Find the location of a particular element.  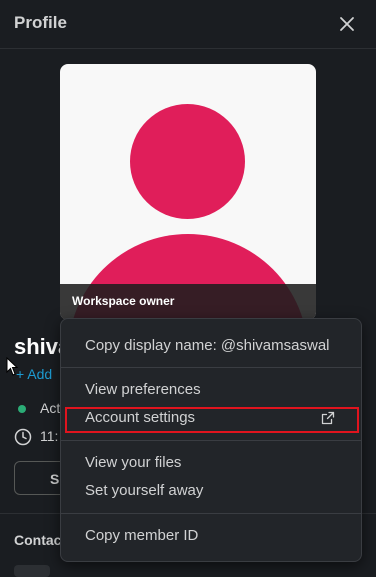

contact-row-peek is located at coordinates (32, 571).